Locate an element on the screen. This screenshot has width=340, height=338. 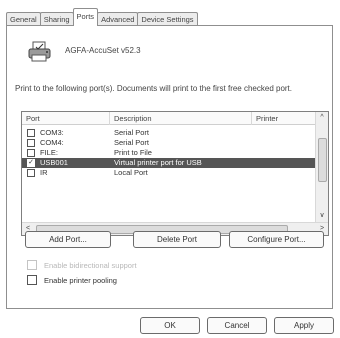
port-description: Local Port is located at coordinates (131, 172).